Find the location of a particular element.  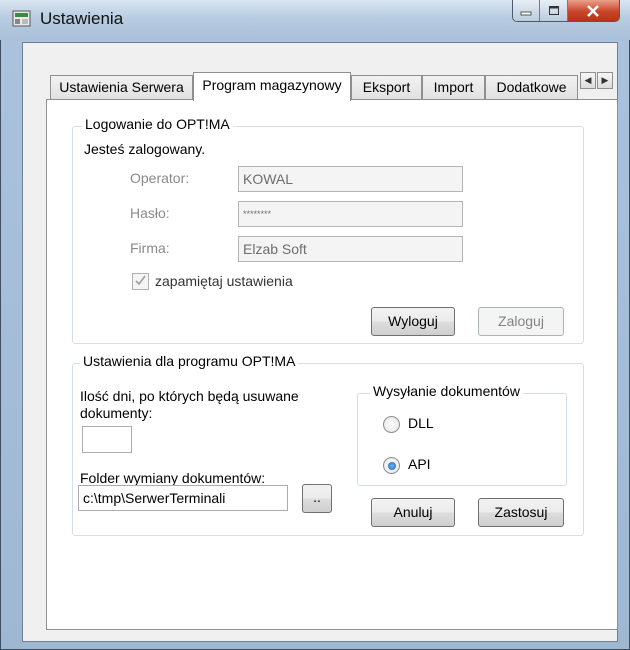

program-settings-legend: Ustawienia dla programu OPT!MA is located at coordinates (189, 361).